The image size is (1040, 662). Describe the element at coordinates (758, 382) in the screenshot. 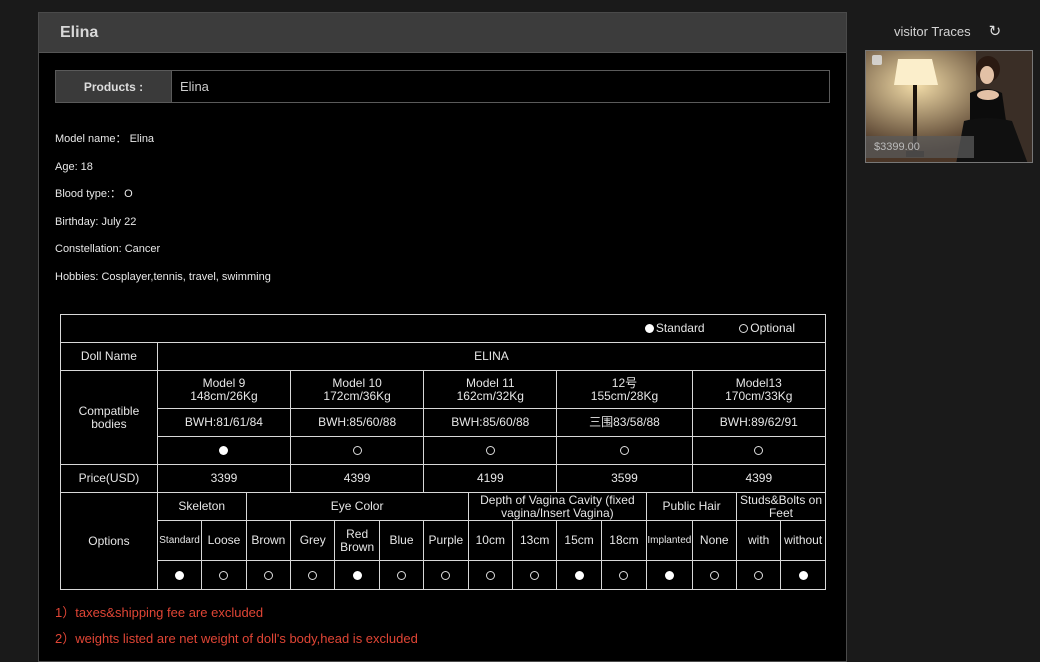

I see `model-name-text: Model13` at that location.